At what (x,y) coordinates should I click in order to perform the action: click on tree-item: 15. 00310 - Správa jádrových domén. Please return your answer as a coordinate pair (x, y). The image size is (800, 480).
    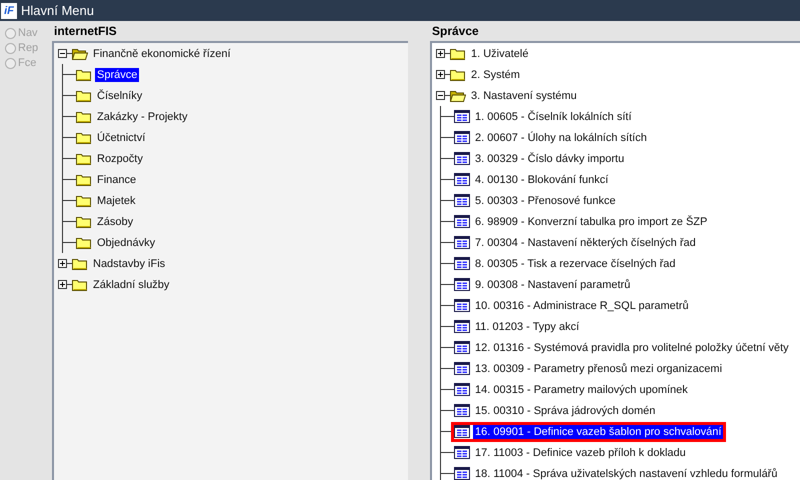
    Looking at the image, I should click on (565, 411).